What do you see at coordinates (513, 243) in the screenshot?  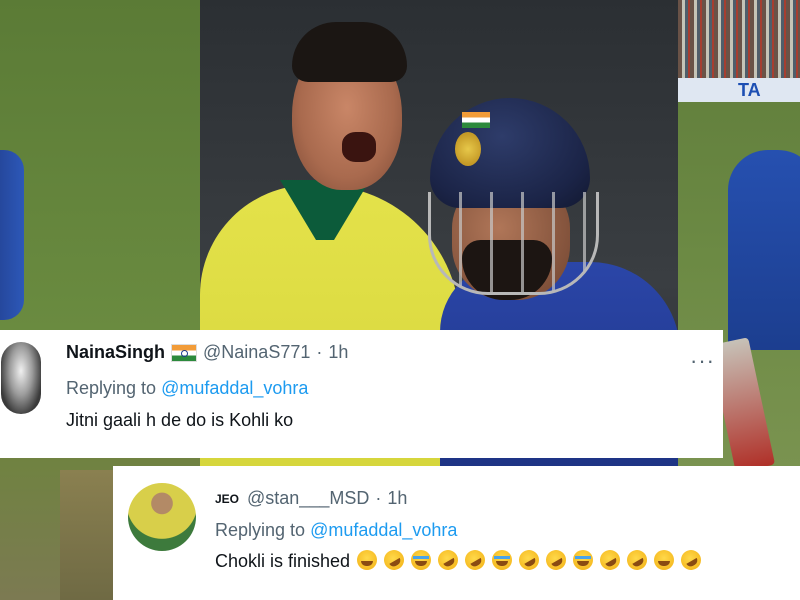 I see `helmet-grill` at bounding box center [513, 243].